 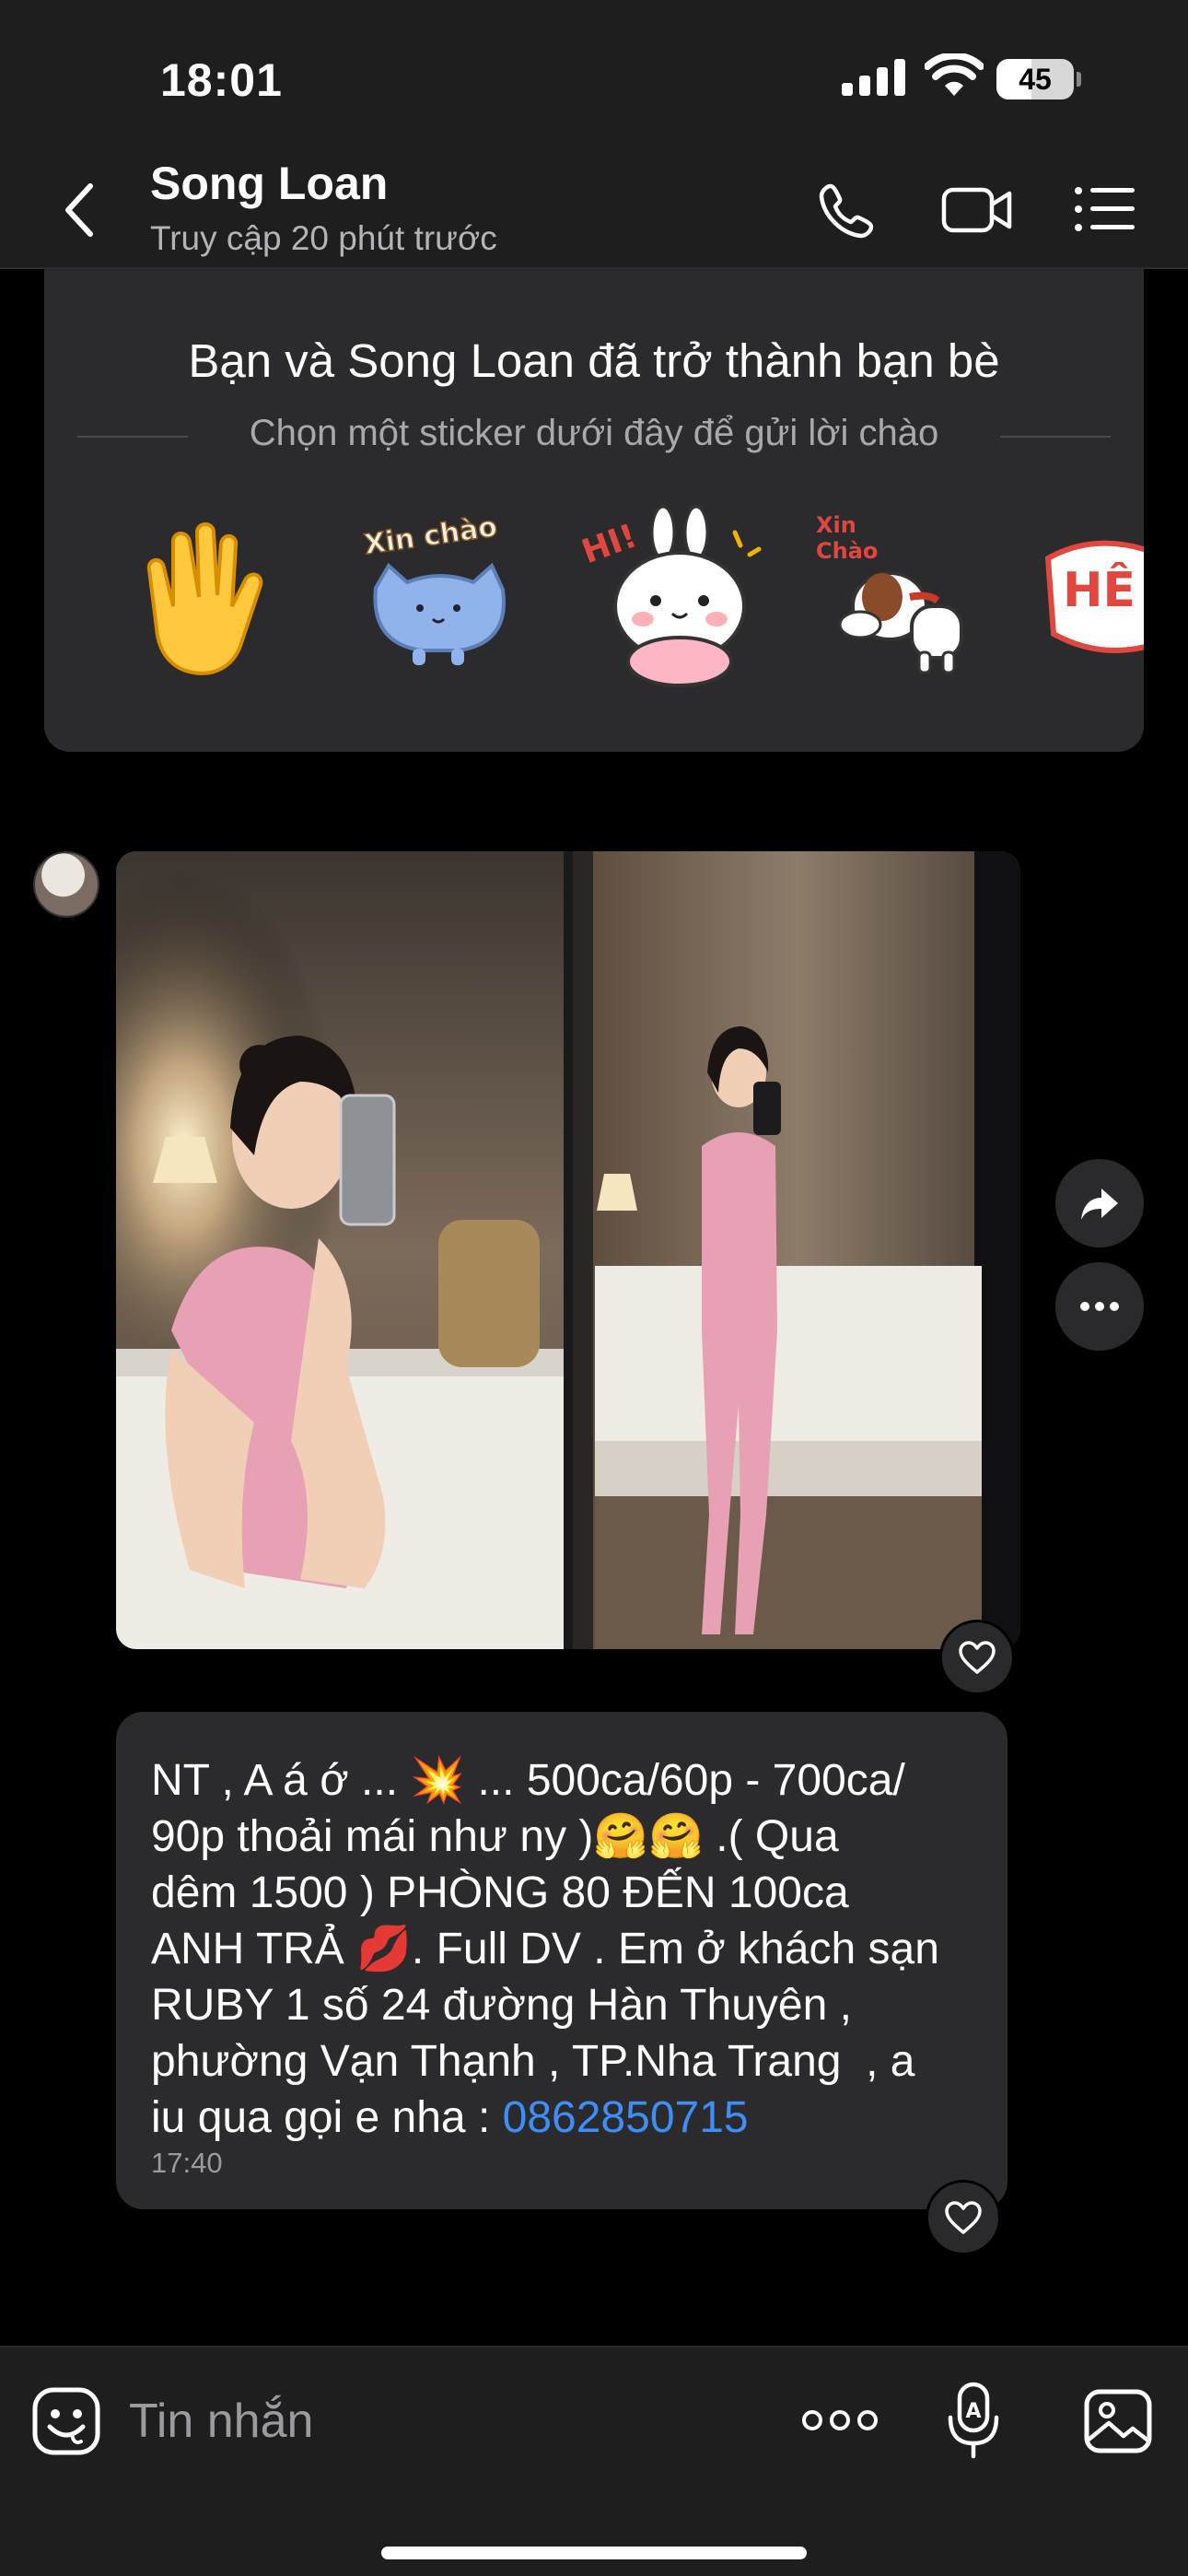 I want to click on list-menu-icon, so click(x=1104, y=209).